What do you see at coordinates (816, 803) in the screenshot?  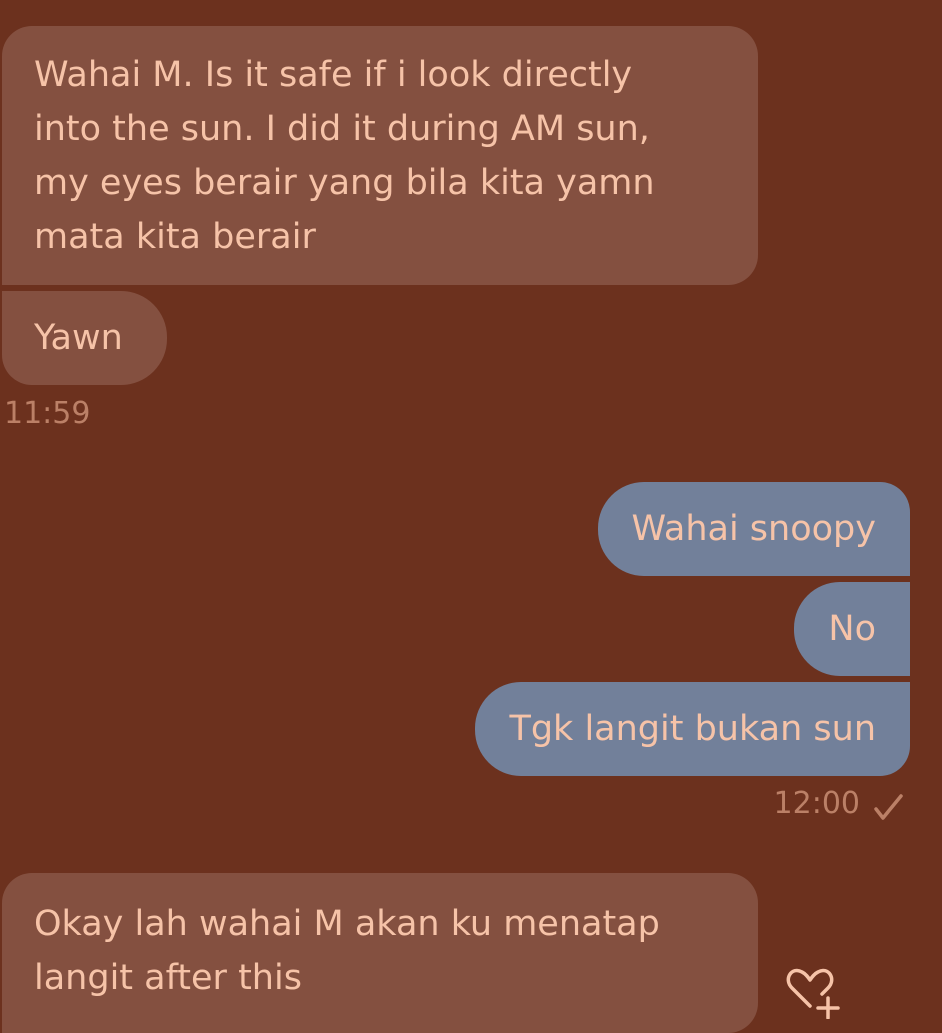 I see `message-timestamp: 12:00` at bounding box center [816, 803].